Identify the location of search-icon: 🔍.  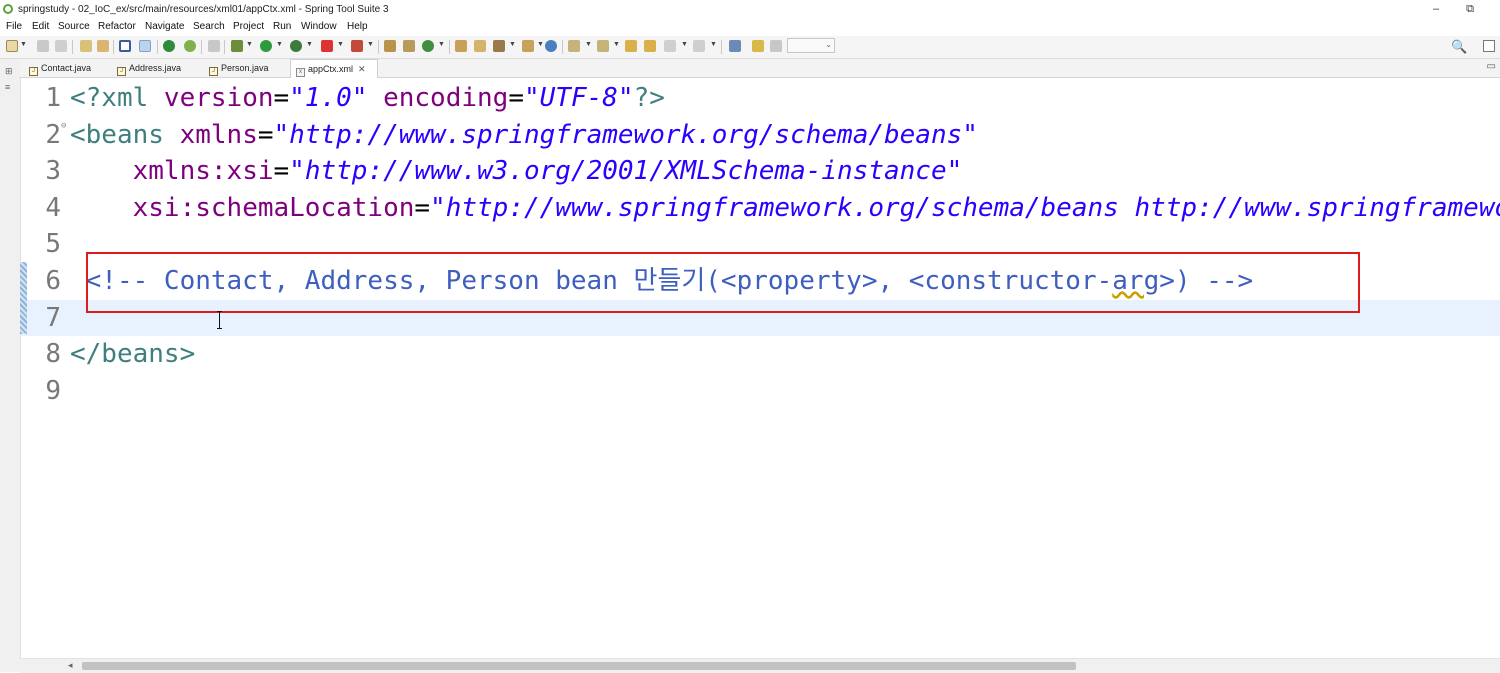
(1459, 47).